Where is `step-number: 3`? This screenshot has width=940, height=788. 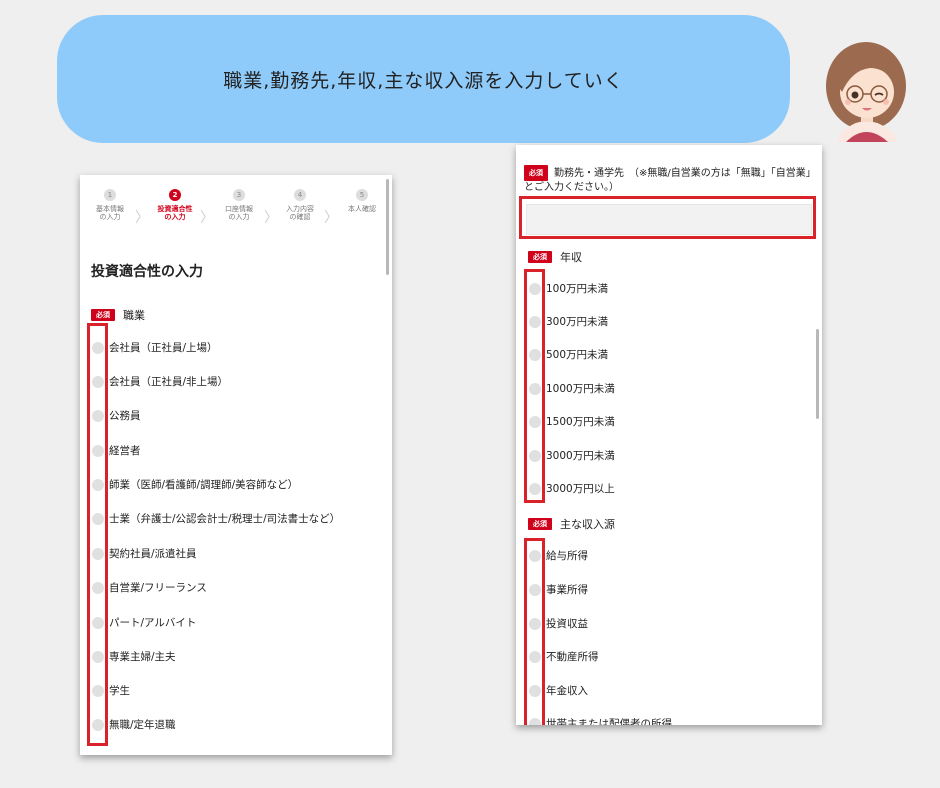
step-number: 3 is located at coordinates (239, 195).